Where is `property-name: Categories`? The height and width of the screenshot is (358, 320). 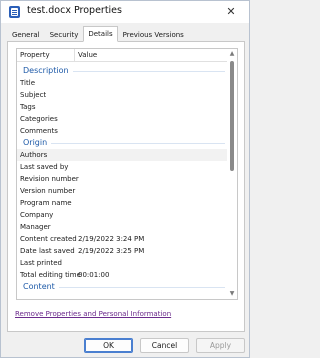 property-name: Categories is located at coordinates (39, 119).